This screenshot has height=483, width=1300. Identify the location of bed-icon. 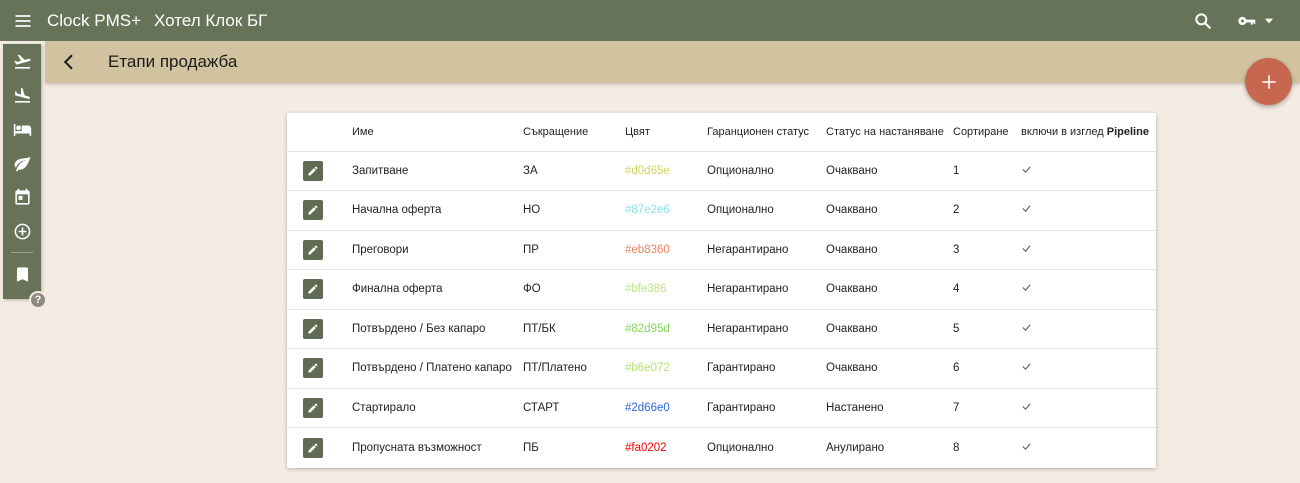
(22, 129).